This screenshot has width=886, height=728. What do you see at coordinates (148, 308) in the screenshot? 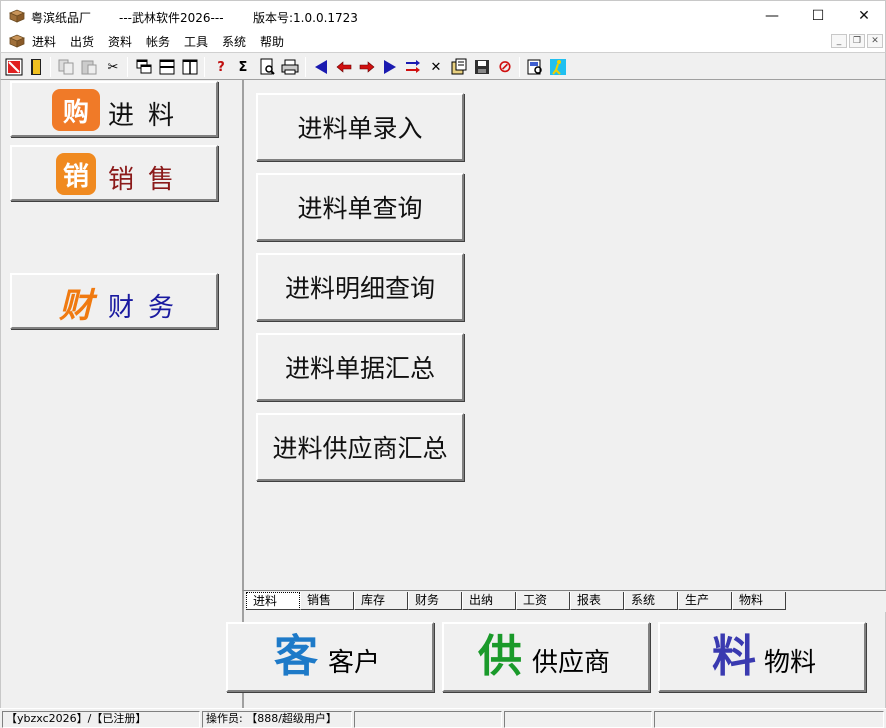
I see `module-finance-label: 财务` at bounding box center [148, 308].